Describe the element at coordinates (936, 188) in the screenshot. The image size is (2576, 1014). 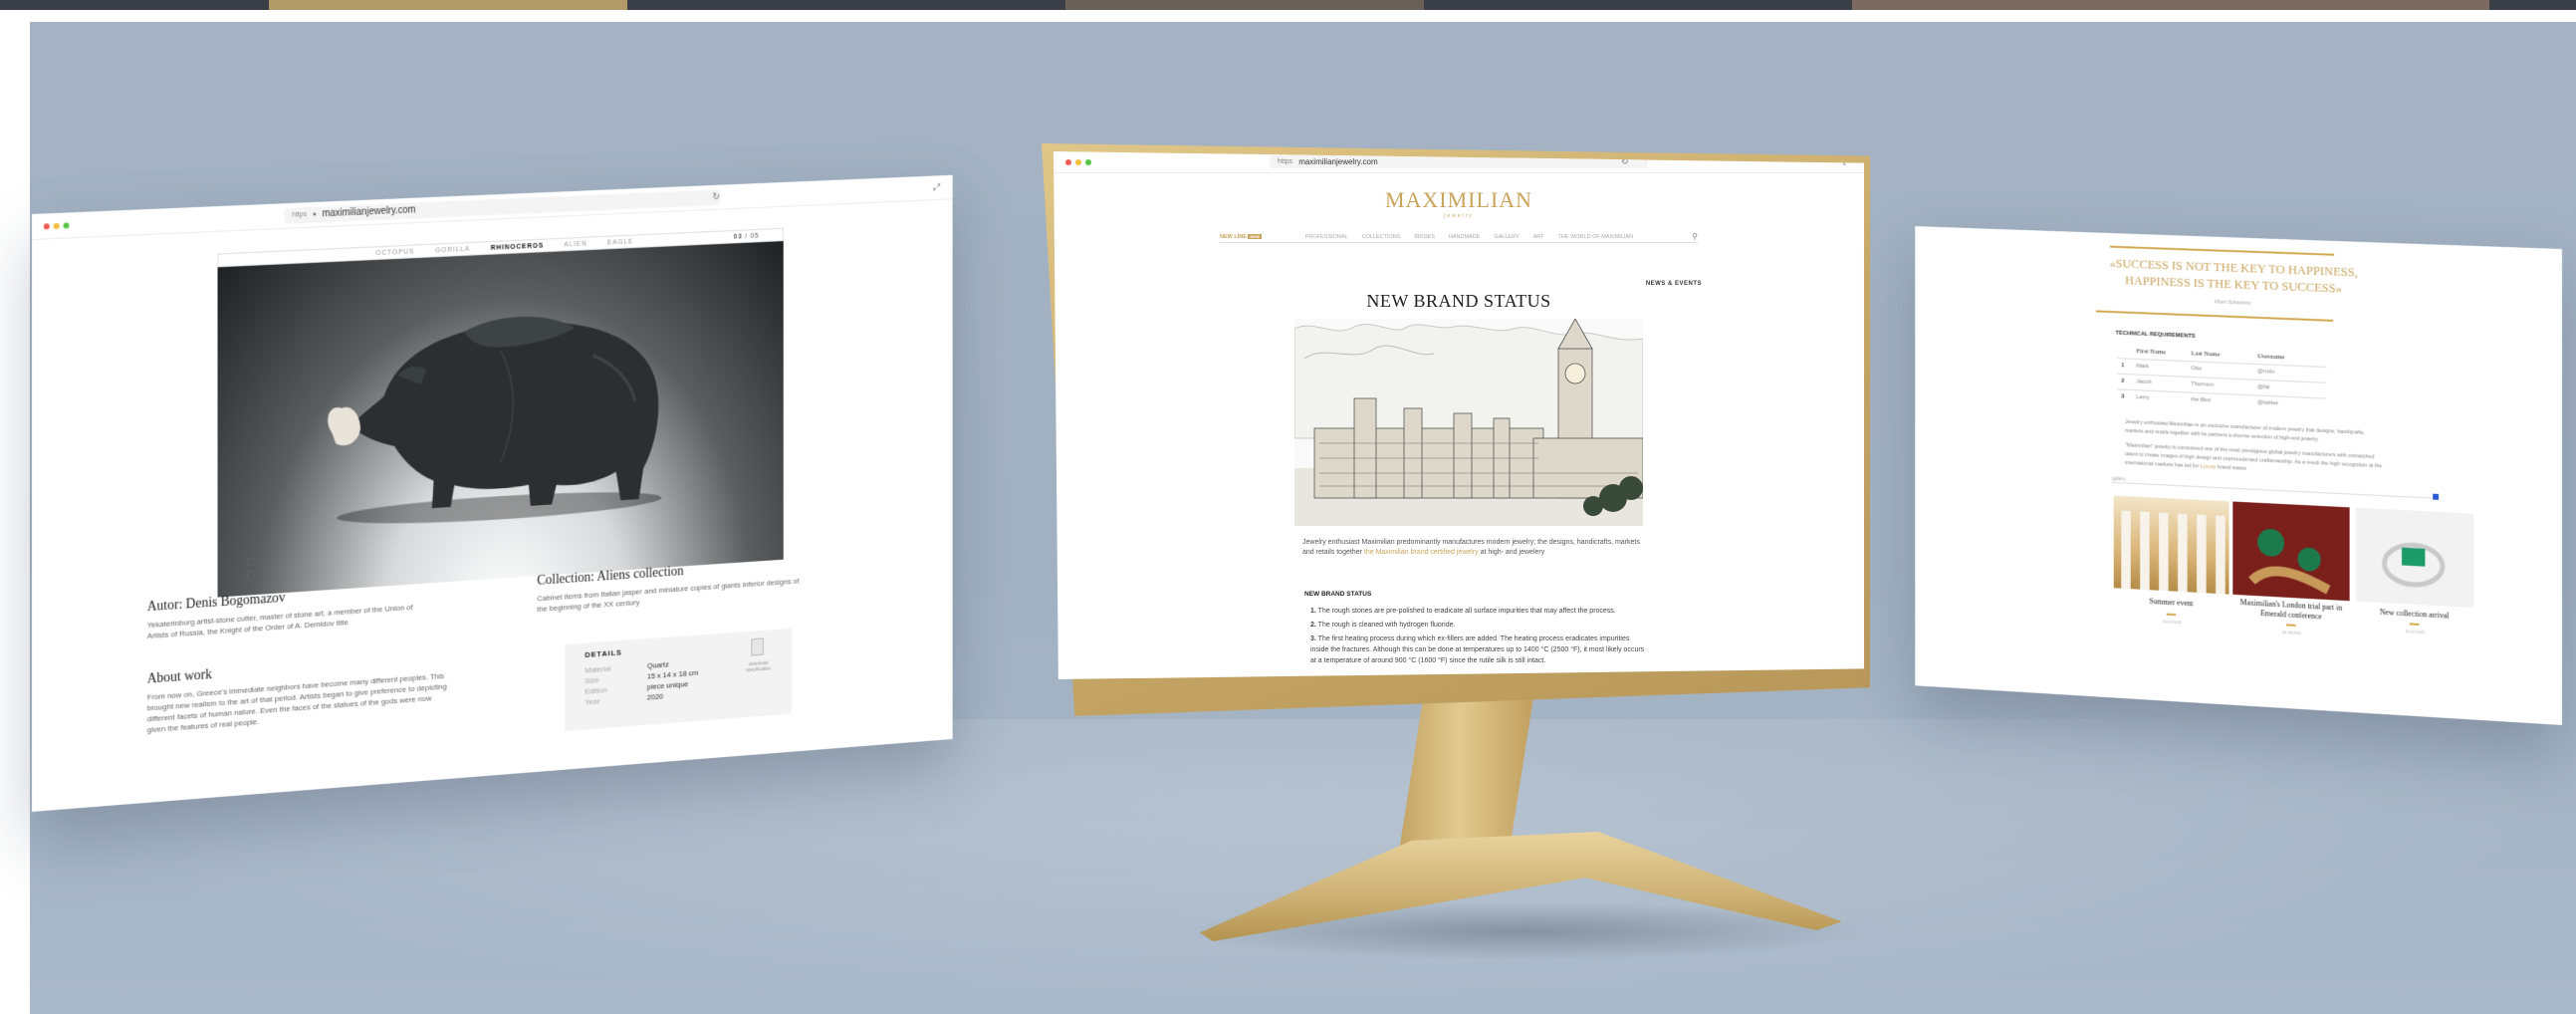
I see `expand-icon: ⤢` at that location.